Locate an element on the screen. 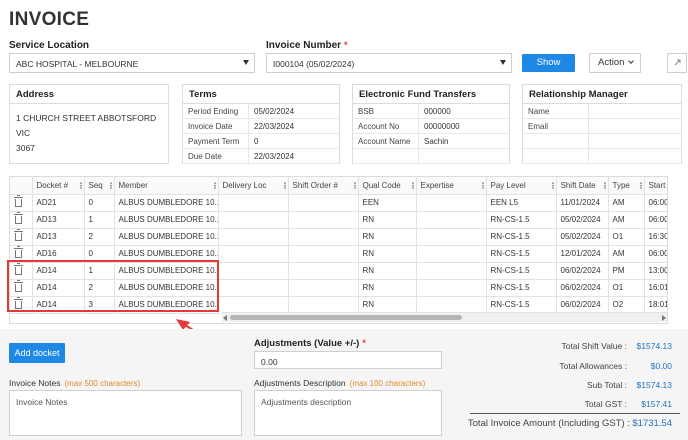  invoice-notes-textarea: Invoice Notes is located at coordinates (125, 413).